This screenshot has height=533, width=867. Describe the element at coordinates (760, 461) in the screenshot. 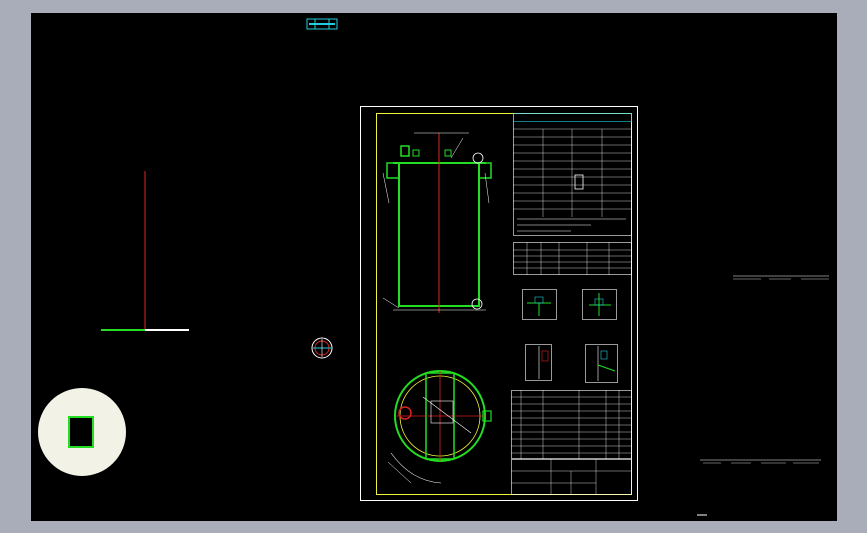

I see `side-note-lower` at that location.